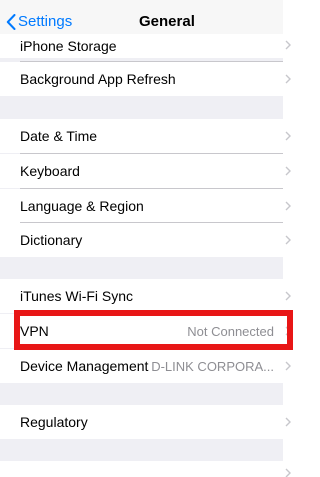  Describe the element at coordinates (146, 206) in the screenshot. I see `settings-row-language-region: Language & Region` at that location.